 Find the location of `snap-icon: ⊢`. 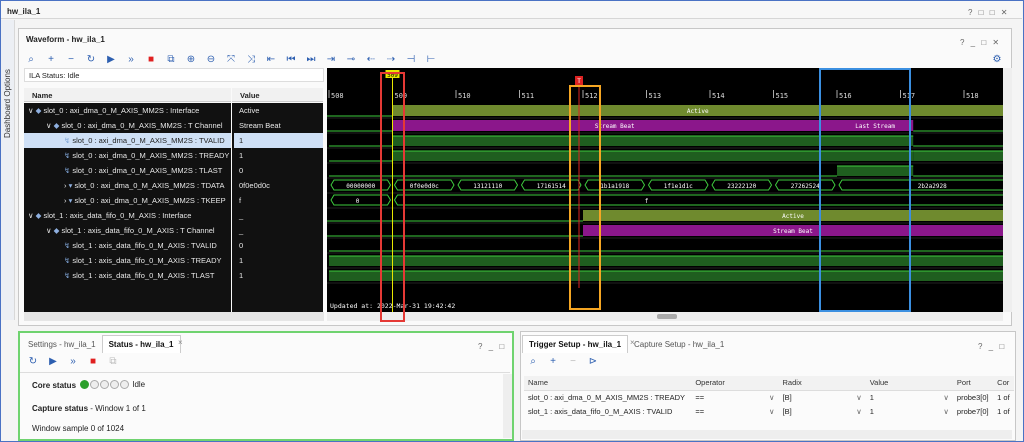

snap-icon: ⊢ is located at coordinates (431, 59).